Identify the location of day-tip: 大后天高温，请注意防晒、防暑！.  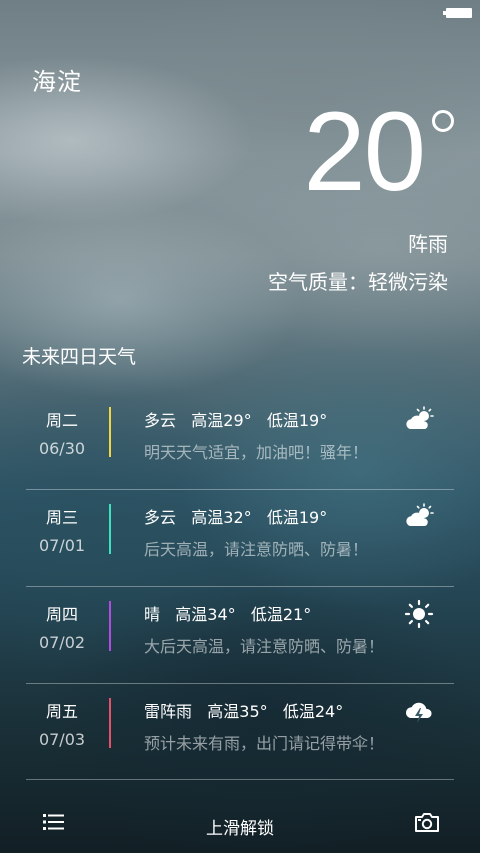
(264, 646).